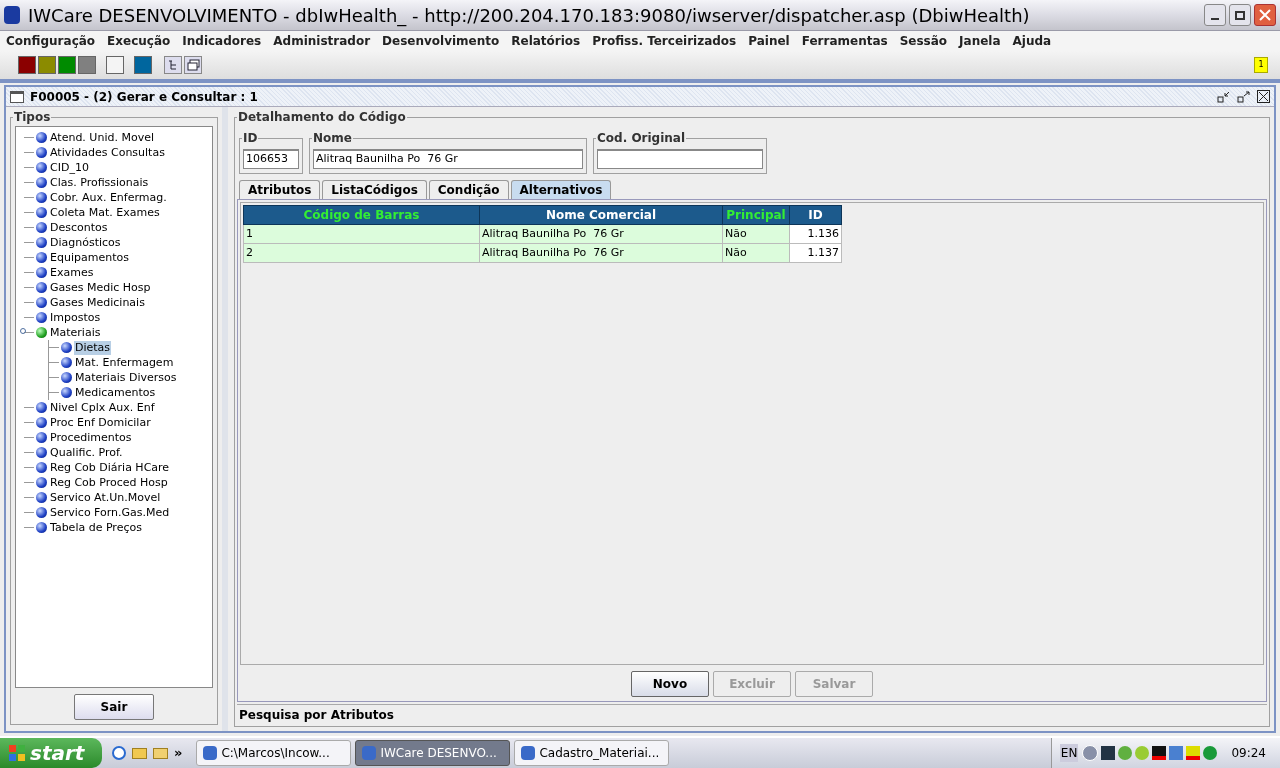 The image size is (1280, 768). What do you see at coordinates (1248, 753) in the screenshot?
I see `clock: 09:24` at bounding box center [1248, 753].